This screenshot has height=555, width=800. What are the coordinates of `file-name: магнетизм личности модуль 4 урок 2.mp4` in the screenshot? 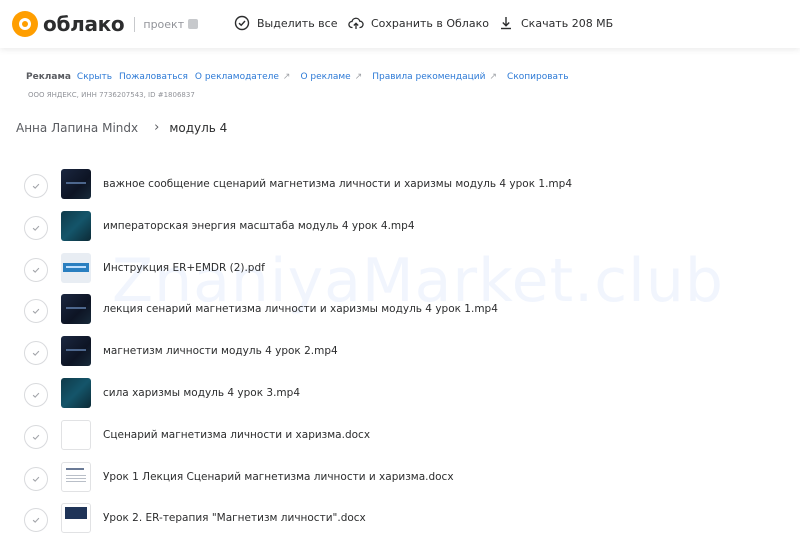 It's located at (220, 351).